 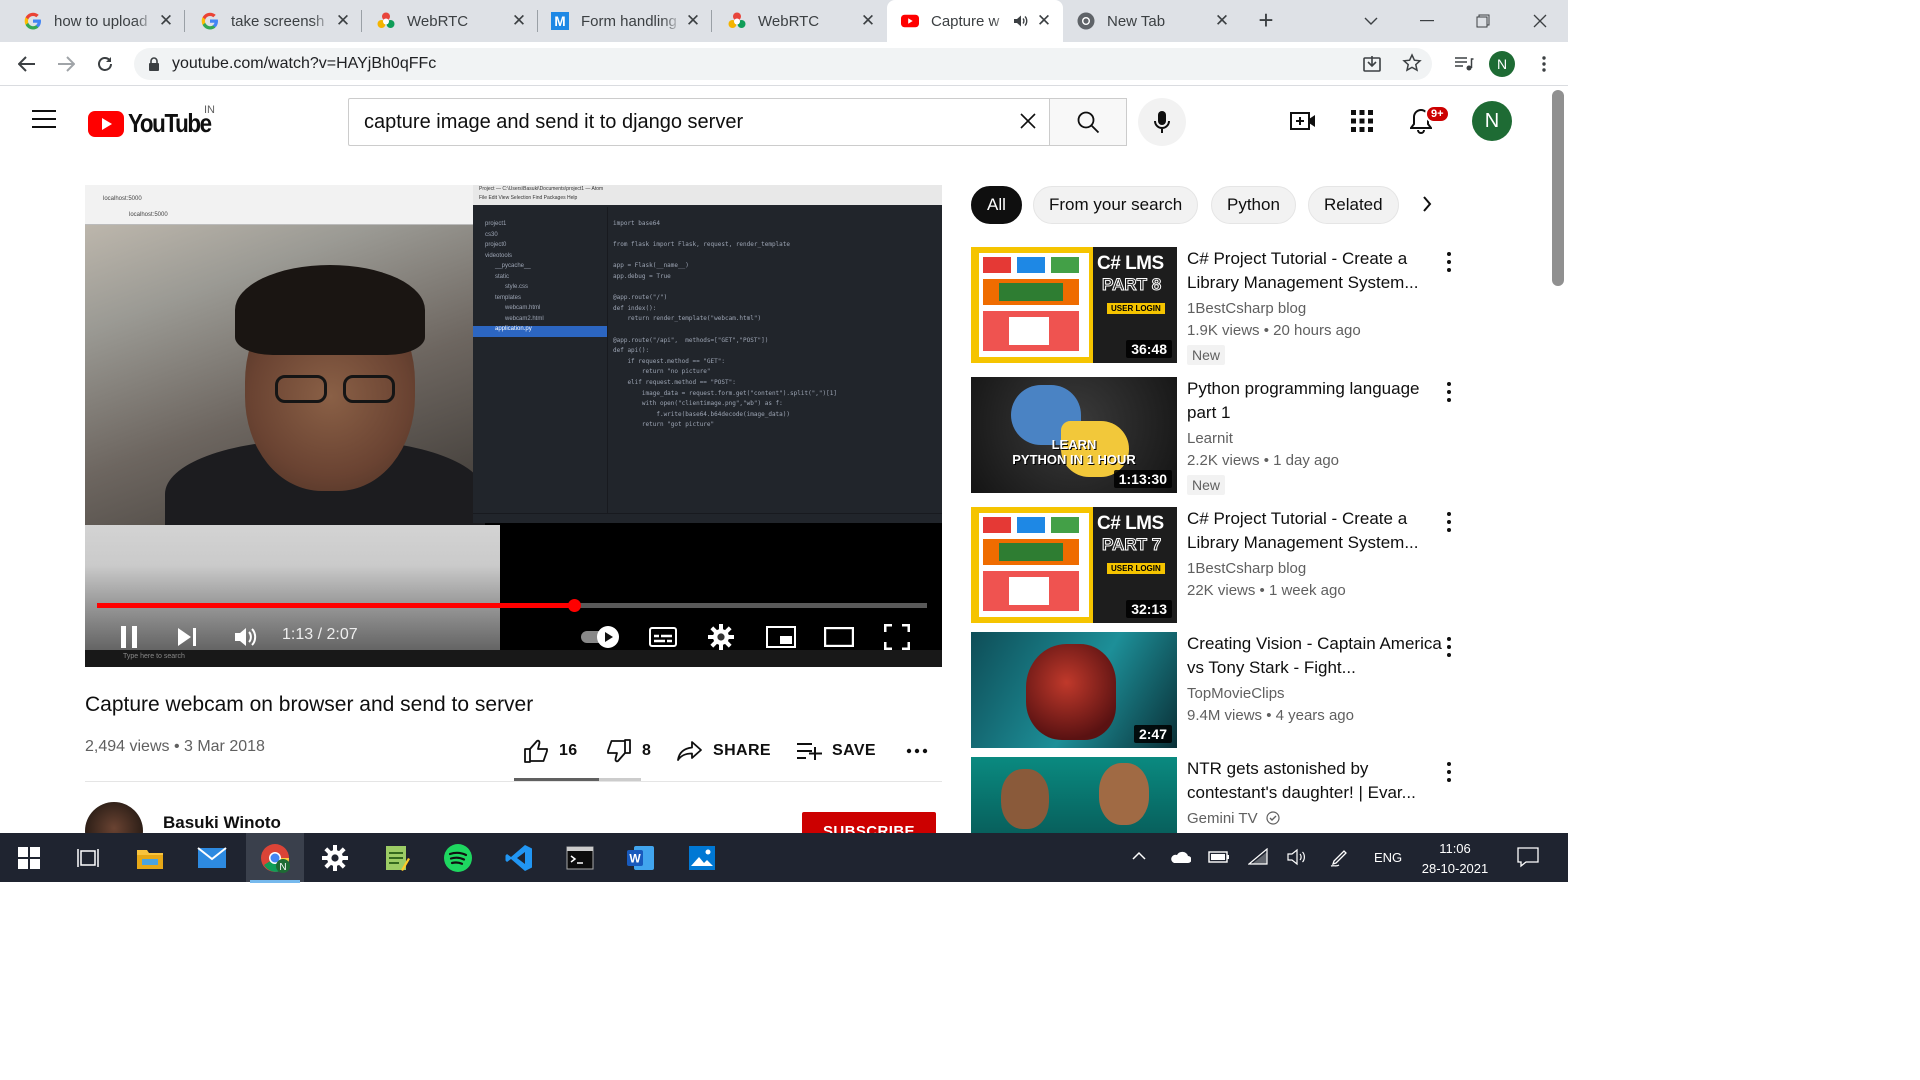 I want to click on chevron-up-icon, so click(x=1139, y=855).